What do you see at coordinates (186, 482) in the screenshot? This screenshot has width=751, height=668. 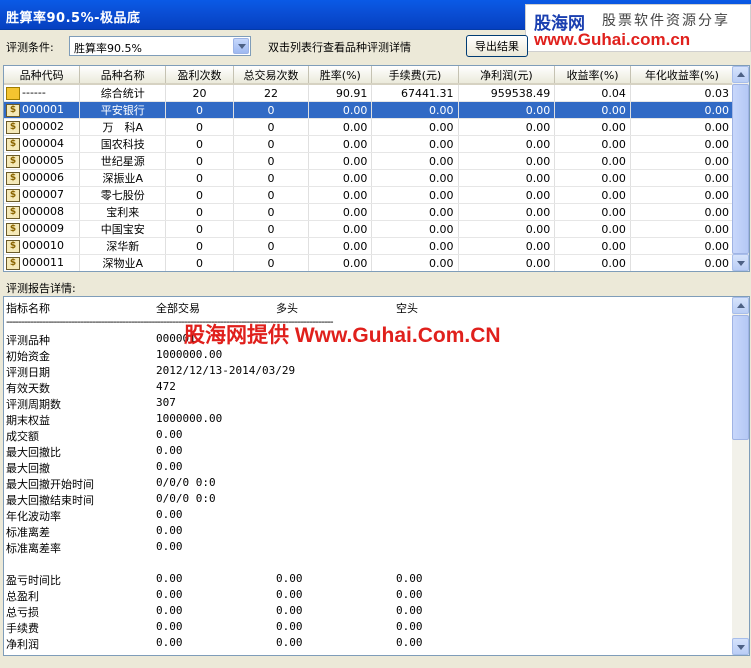 I see `report-all: 0/0/0 0:0` at bounding box center [186, 482].